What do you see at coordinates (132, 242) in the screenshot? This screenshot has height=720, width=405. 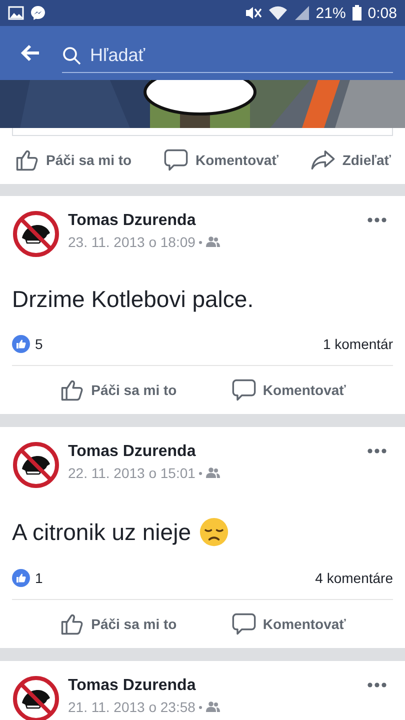 I see `post-date: 23. 11. 2013 o 18:09` at bounding box center [132, 242].